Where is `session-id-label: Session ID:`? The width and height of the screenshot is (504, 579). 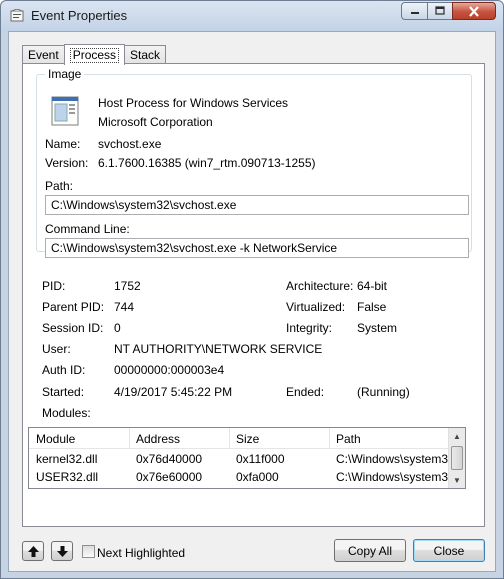 session-id-label: Session ID: is located at coordinates (73, 328).